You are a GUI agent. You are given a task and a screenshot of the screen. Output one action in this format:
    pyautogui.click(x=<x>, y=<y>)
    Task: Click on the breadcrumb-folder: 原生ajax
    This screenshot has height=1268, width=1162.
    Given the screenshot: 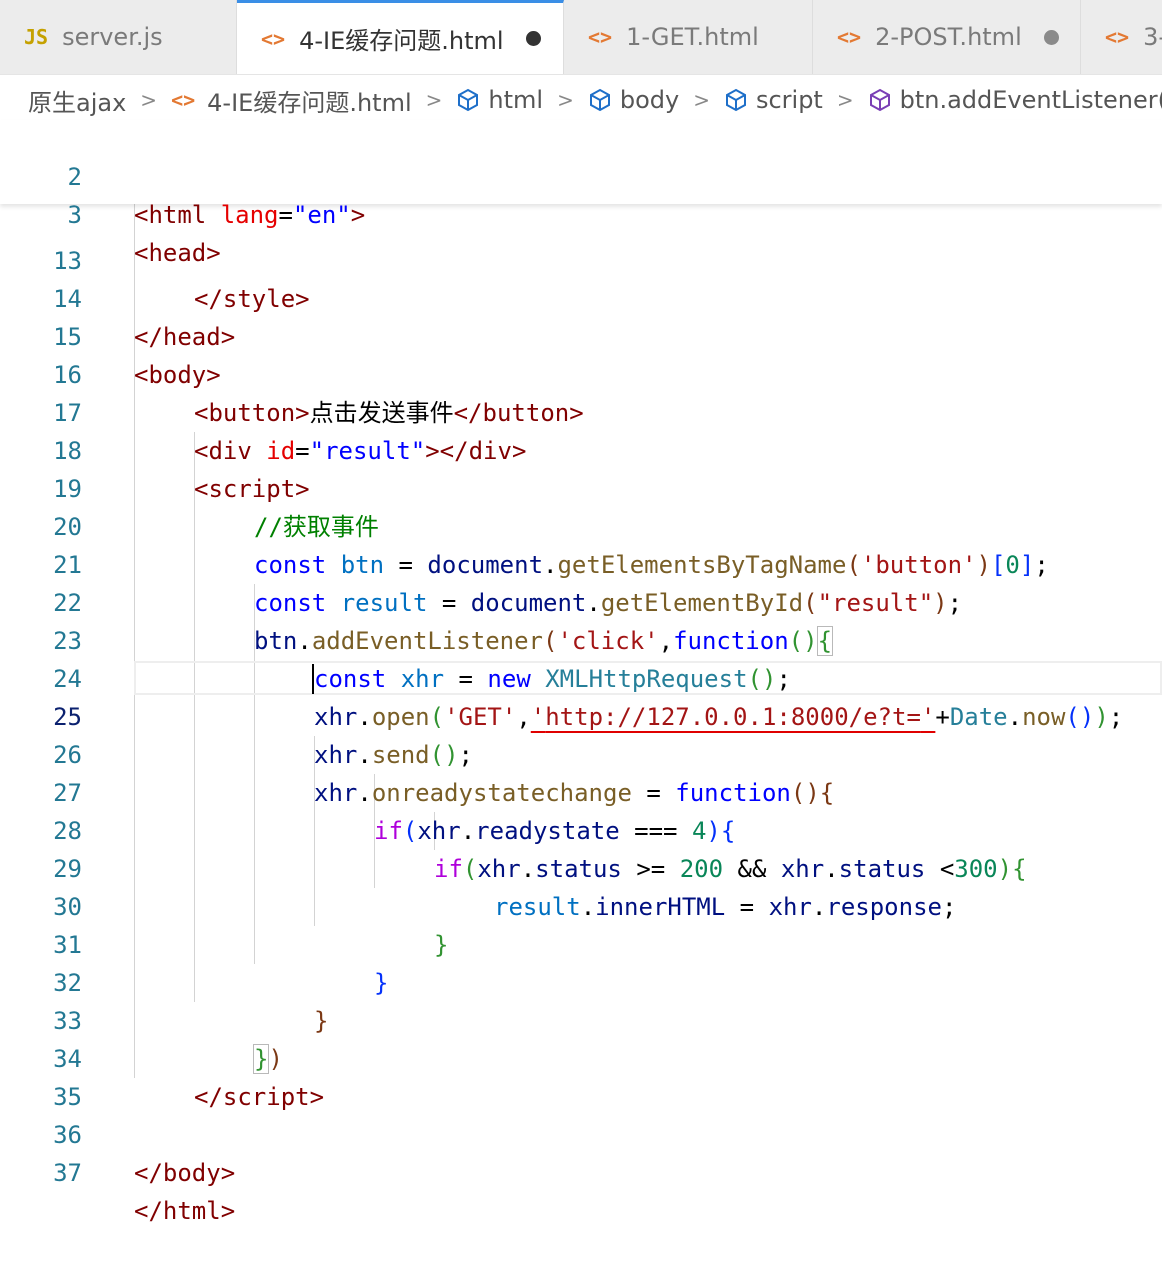 What is the action you would take?
    pyautogui.click(x=77, y=100)
    